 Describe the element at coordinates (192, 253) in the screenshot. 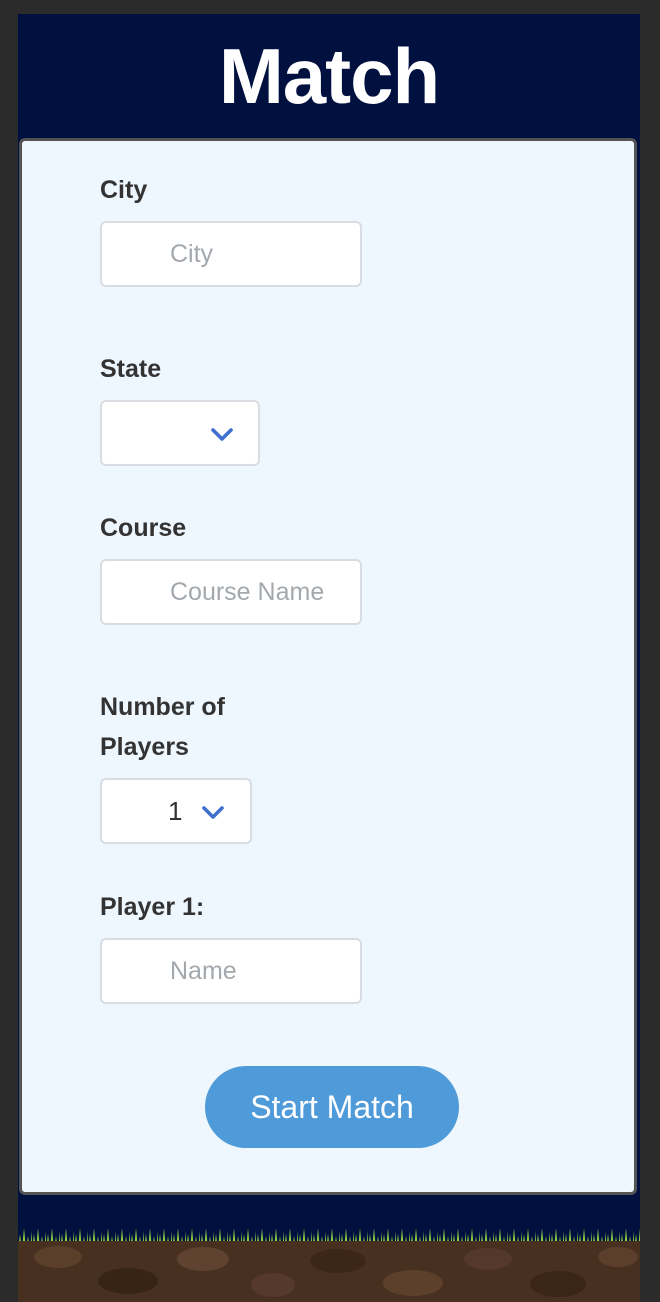

I see `city-placeholder: City` at that location.